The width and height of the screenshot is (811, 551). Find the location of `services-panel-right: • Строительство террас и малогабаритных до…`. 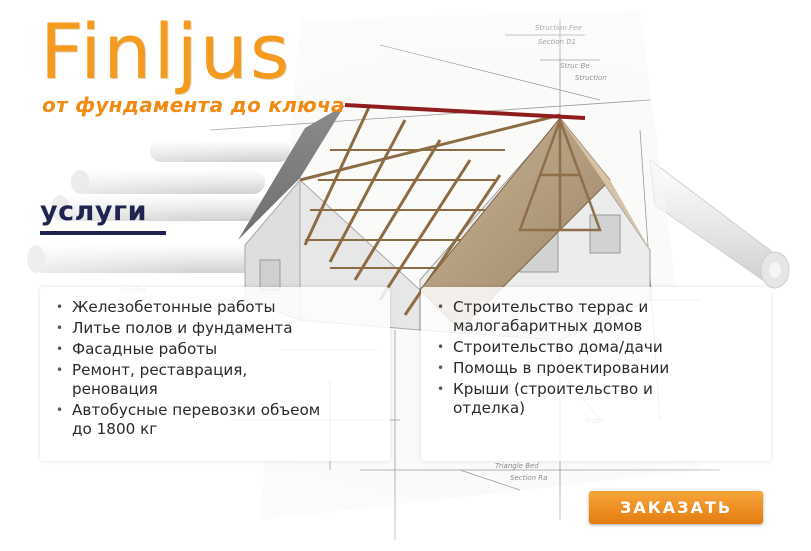

services-panel-right: • Строительство террас и малогабаритных до… is located at coordinates (596, 374).